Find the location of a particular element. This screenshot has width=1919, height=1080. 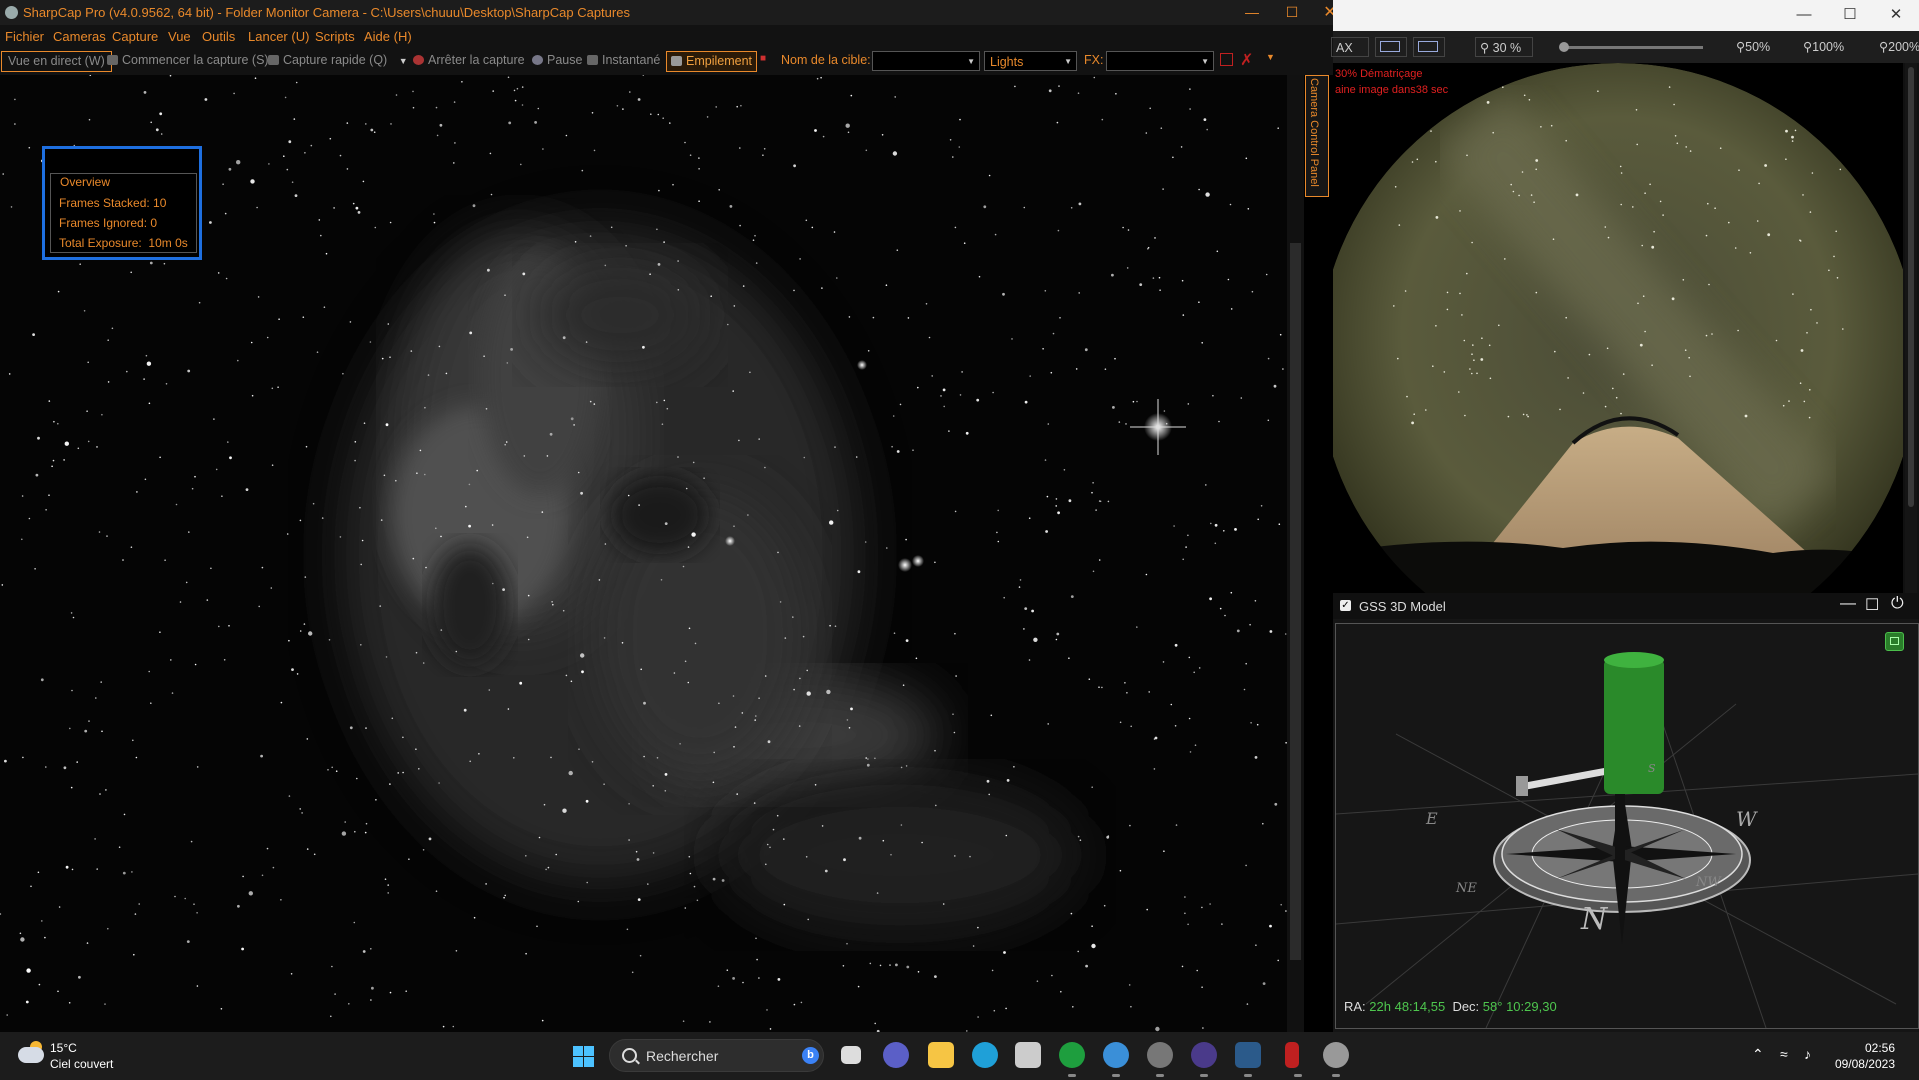

allsky-title-bar: — ☐ ✕ is located at coordinates (1626, 15).